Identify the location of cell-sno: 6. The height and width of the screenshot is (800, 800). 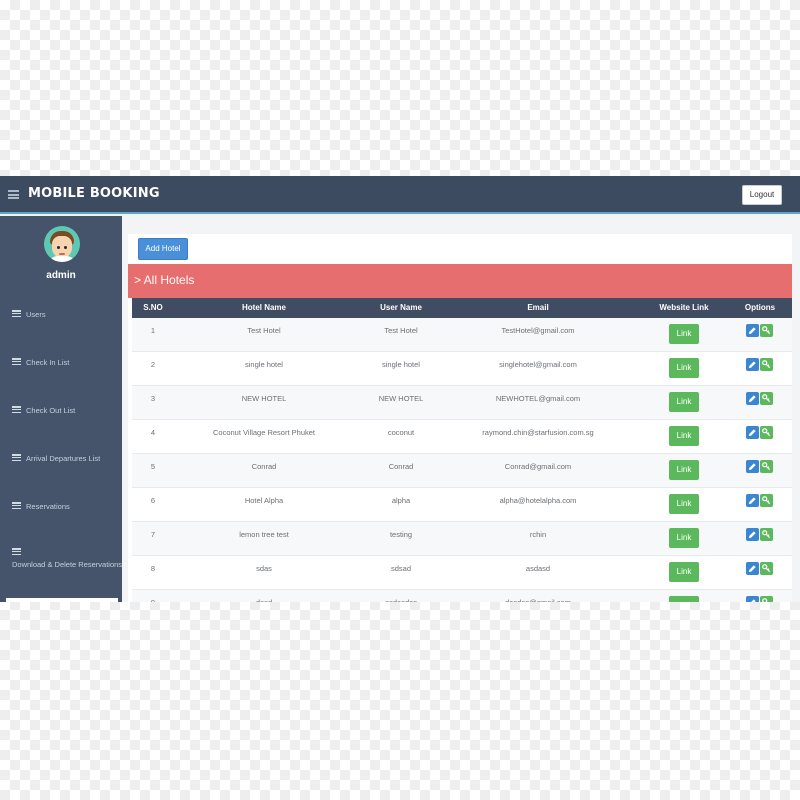
(153, 500).